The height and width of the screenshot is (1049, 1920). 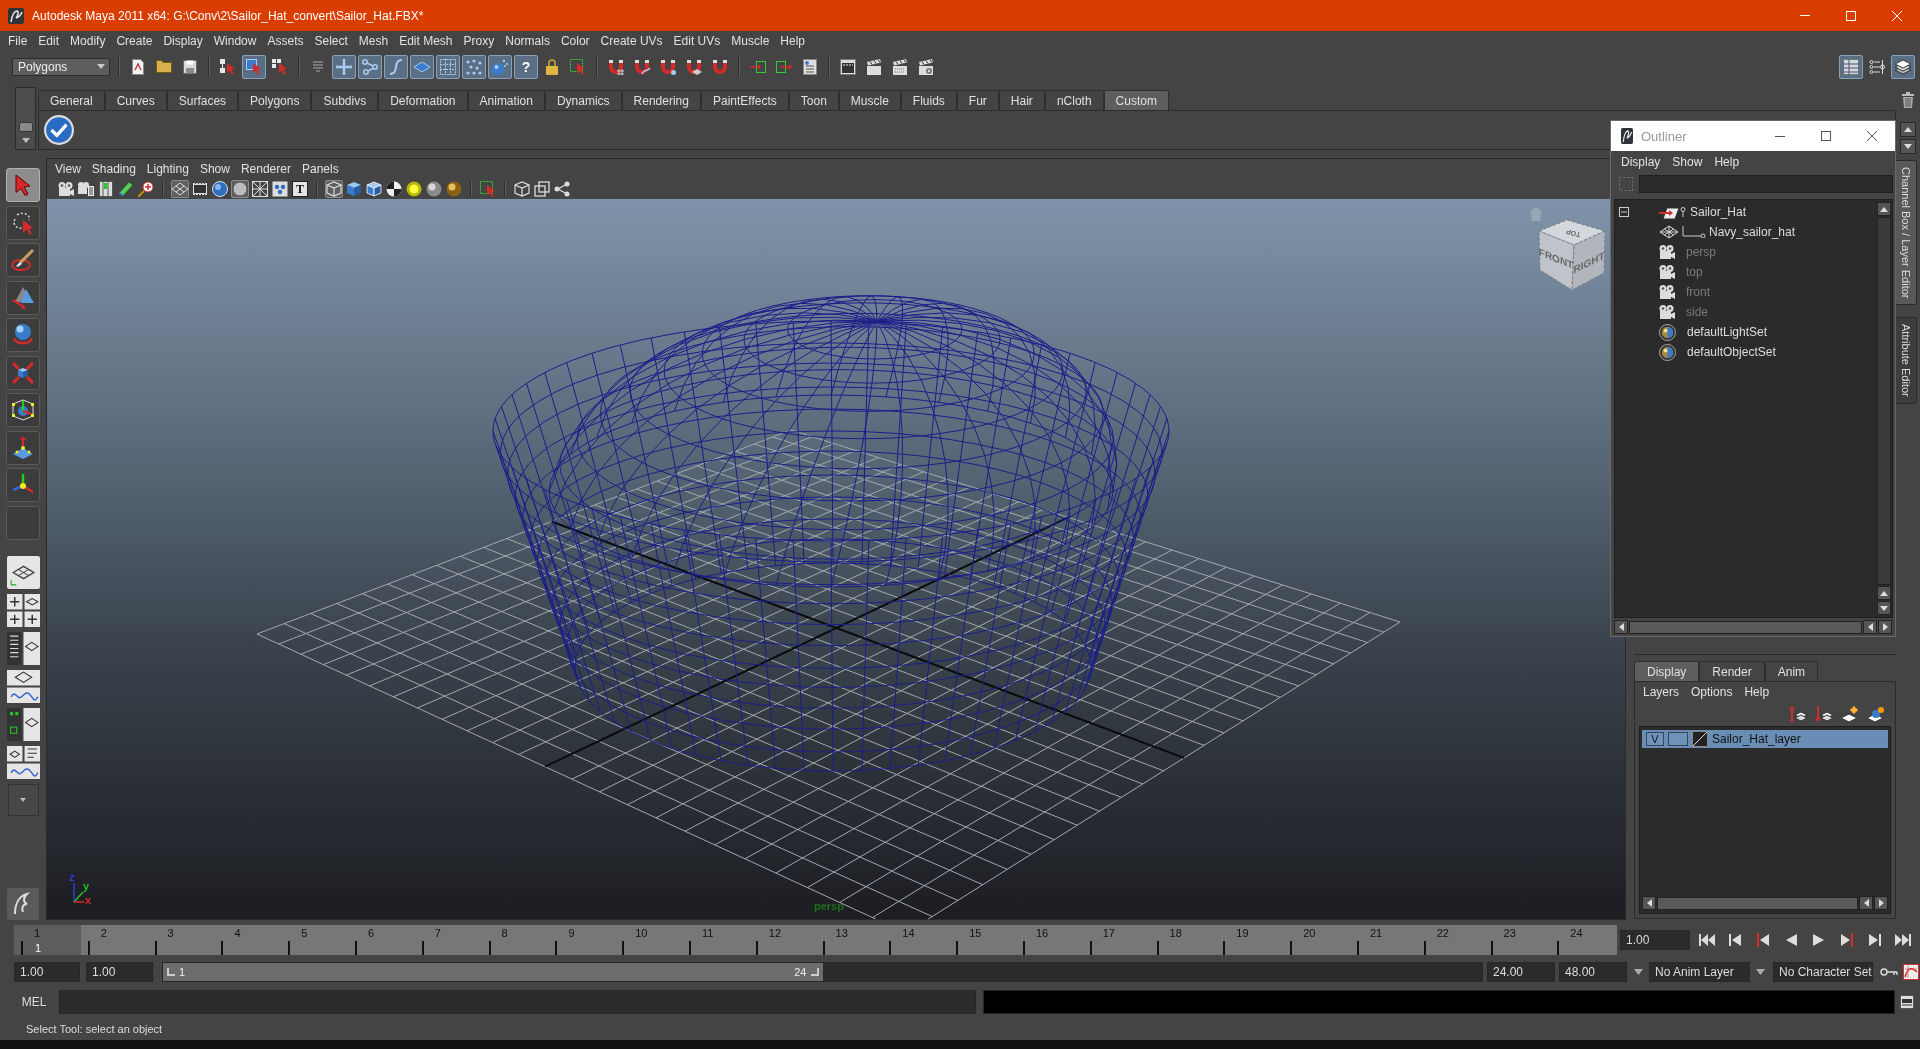 I want to click on channel-box-toggle, so click(x=1851, y=66).